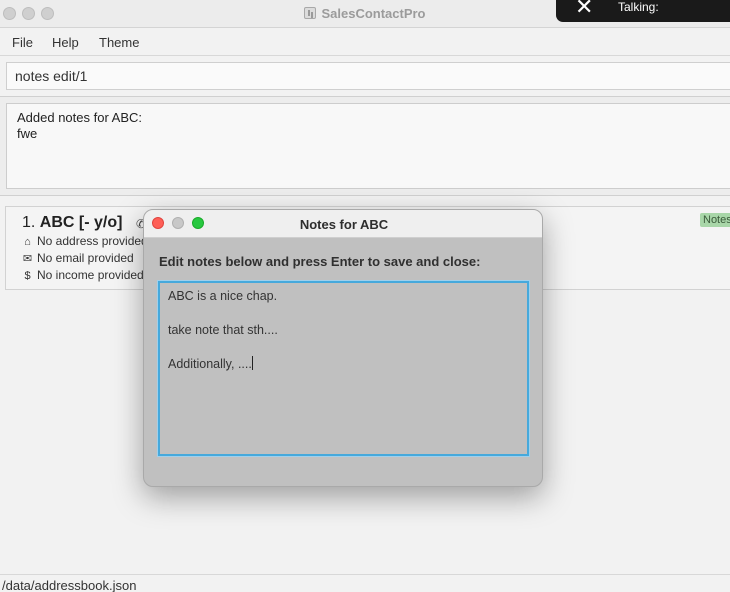  What do you see at coordinates (82, 275) in the screenshot?
I see `contact-income: $ No income provided` at bounding box center [82, 275].